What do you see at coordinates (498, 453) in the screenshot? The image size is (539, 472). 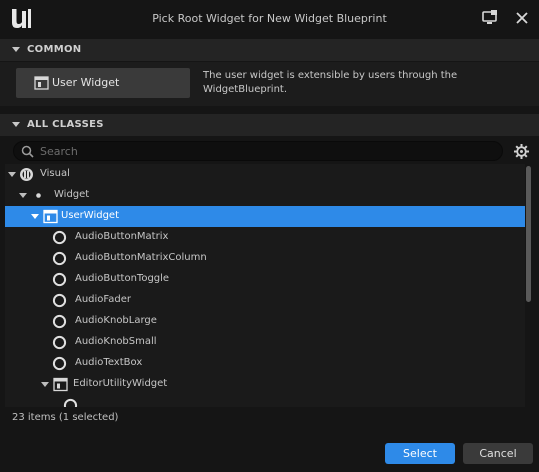 I see `cancel-button: Cancel` at bounding box center [498, 453].